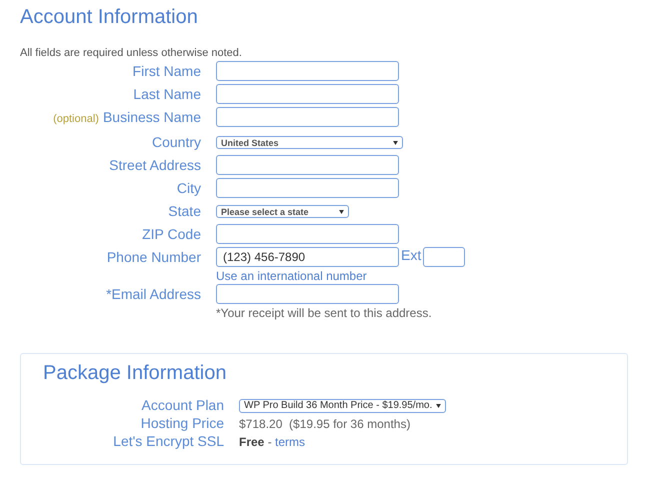 This screenshot has width=645, height=487. What do you see at coordinates (182, 405) in the screenshot?
I see `field-label: Account Plan` at bounding box center [182, 405].